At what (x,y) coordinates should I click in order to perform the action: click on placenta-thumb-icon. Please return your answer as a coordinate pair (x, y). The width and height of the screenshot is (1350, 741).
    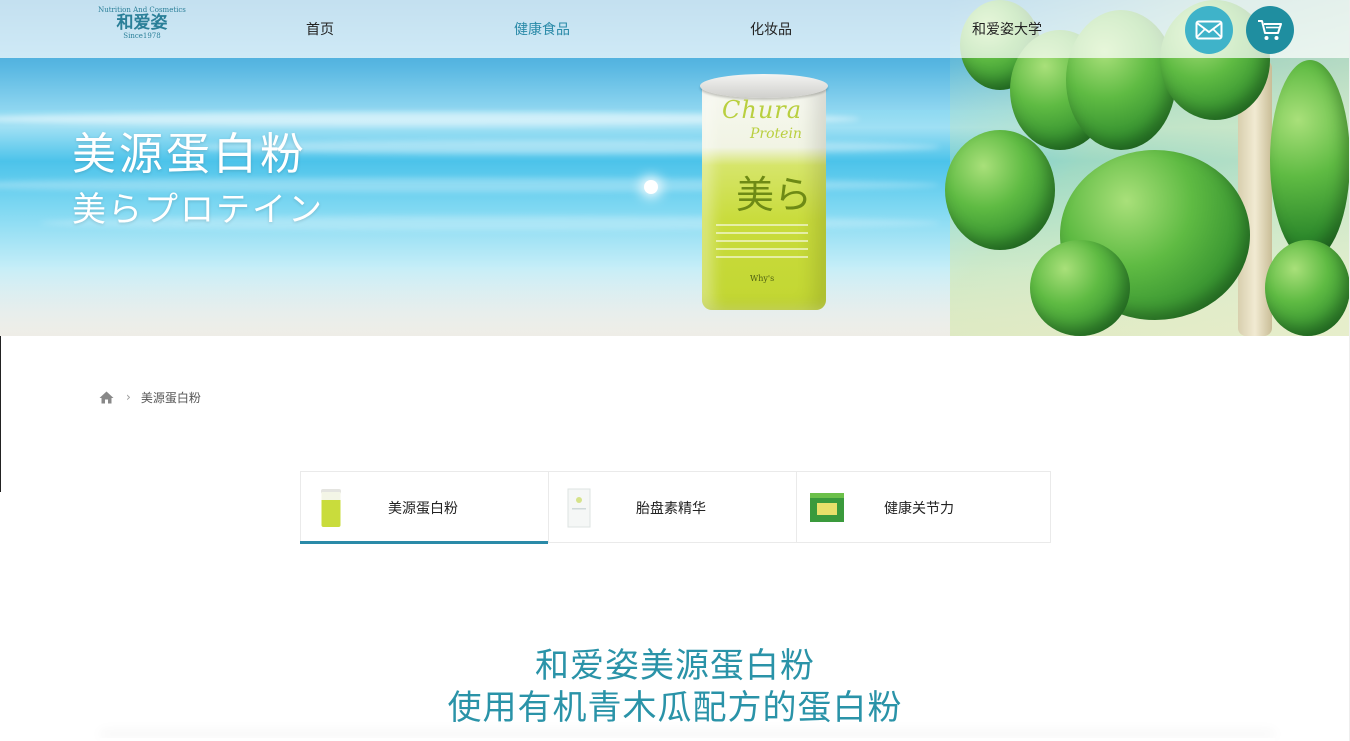
    Looking at the image, I should click on (579, 508).